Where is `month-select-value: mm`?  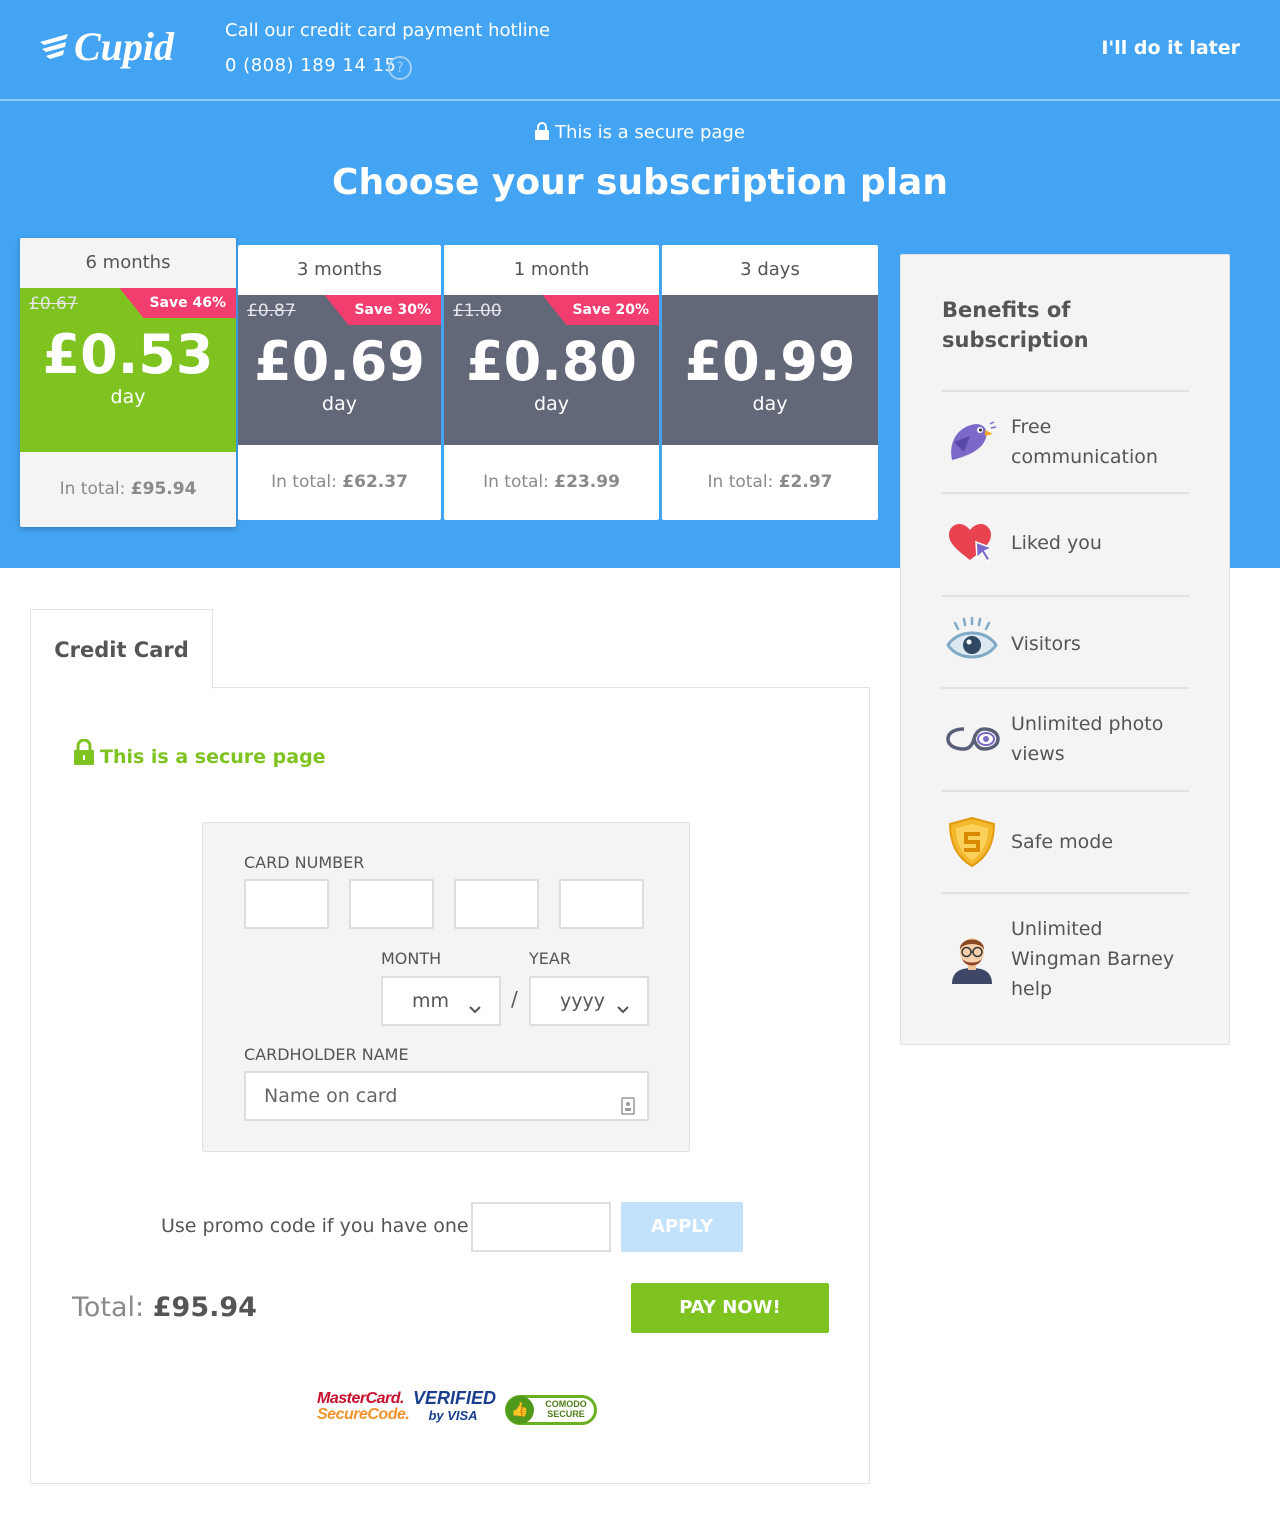
month-select-value: mm is located at coordinates (431, 1001).